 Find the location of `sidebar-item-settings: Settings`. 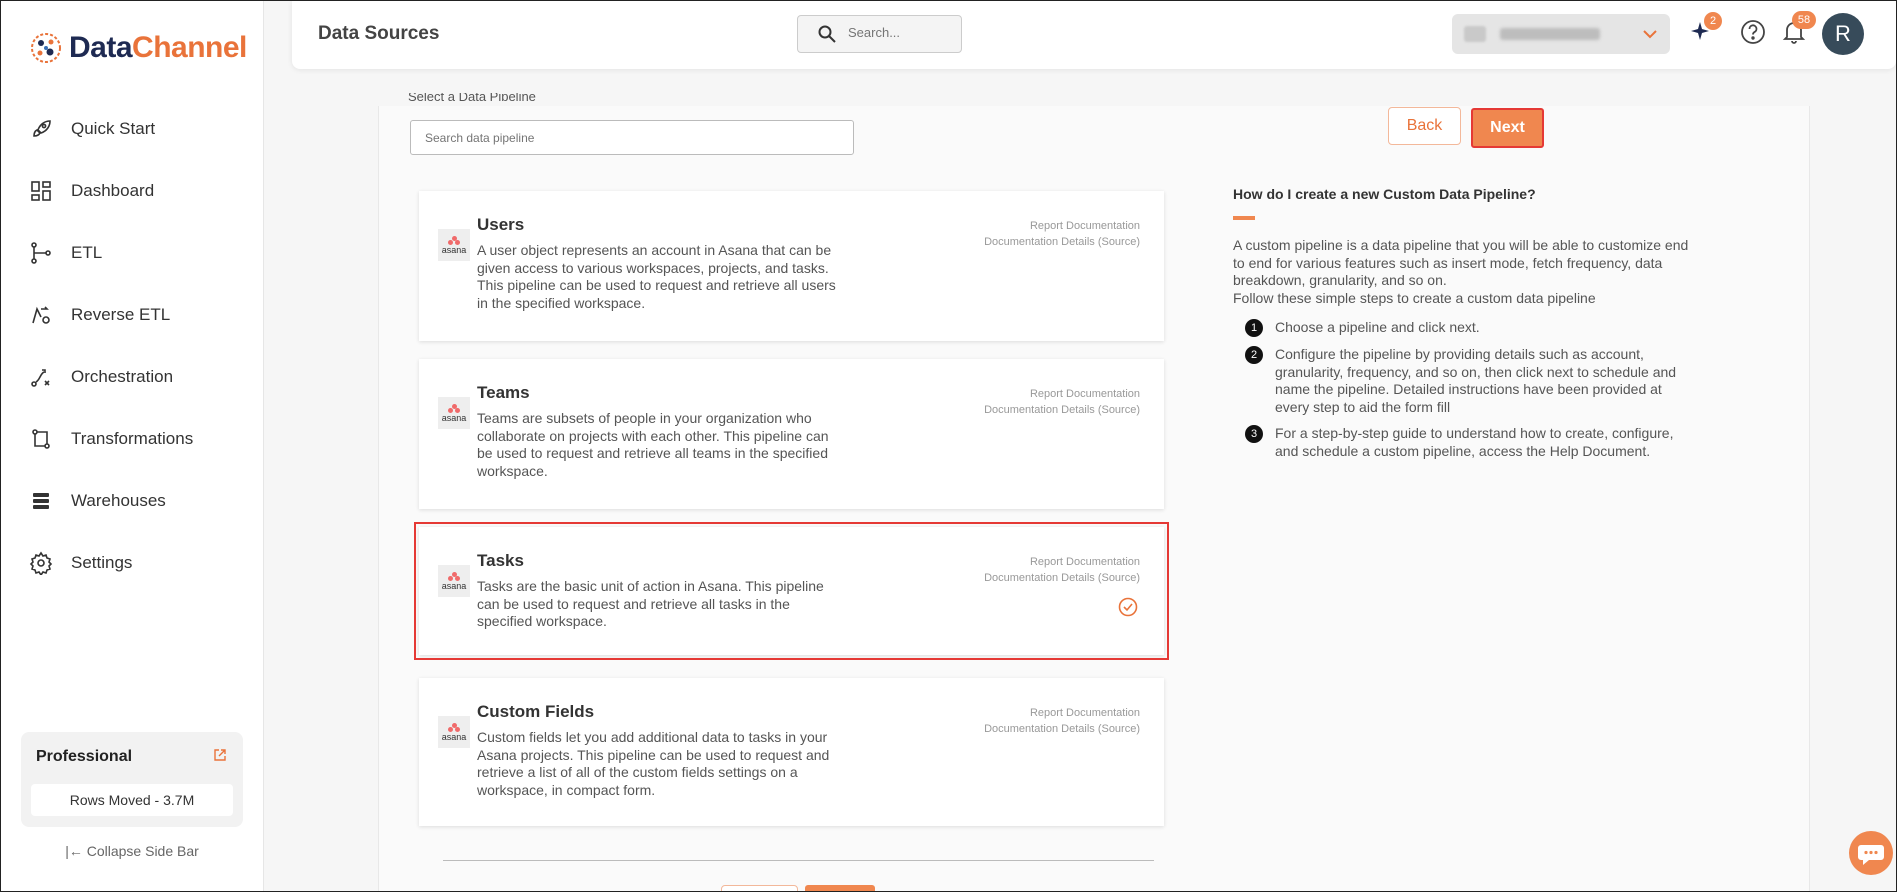

sidebar-item-settings: Settings is located at coordinates (132, 563).